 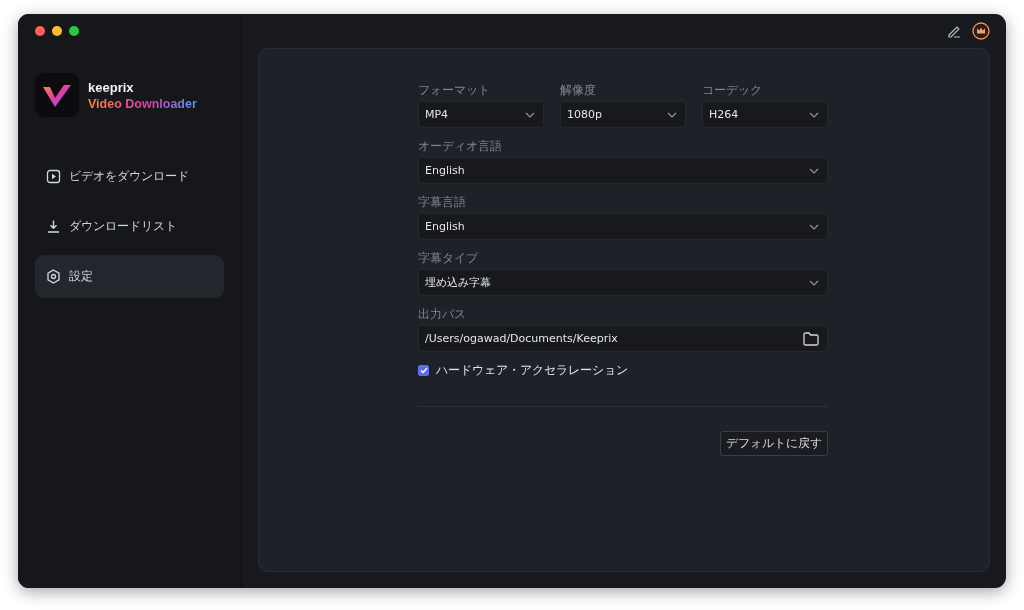 What do you see at coordinates (481, 114) in the screenshot?
I see `dropdown: MP4` at bounding box center [481, 114].